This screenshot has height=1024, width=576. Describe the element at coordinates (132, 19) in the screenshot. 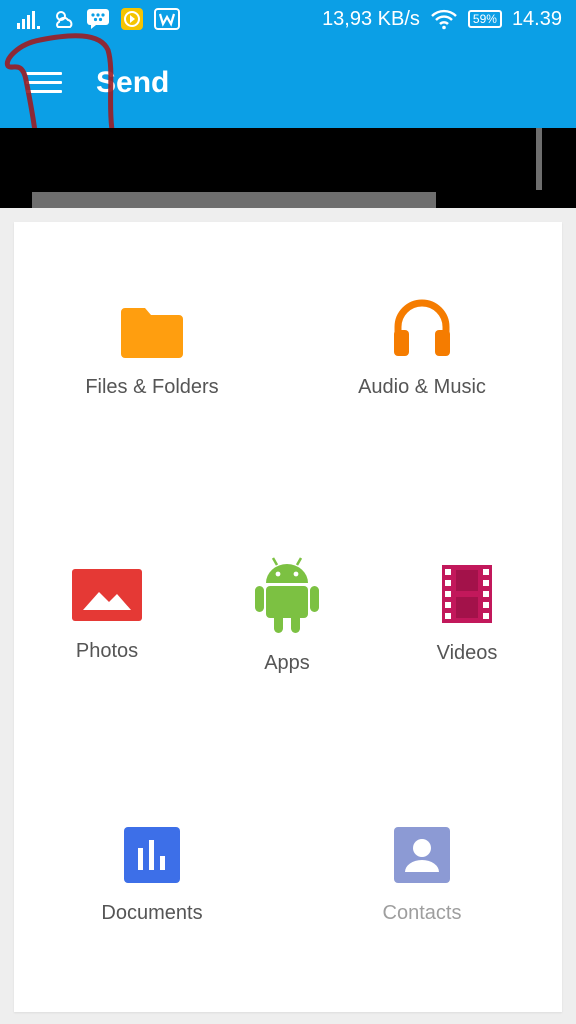

I see `play-app-icon` at that location.